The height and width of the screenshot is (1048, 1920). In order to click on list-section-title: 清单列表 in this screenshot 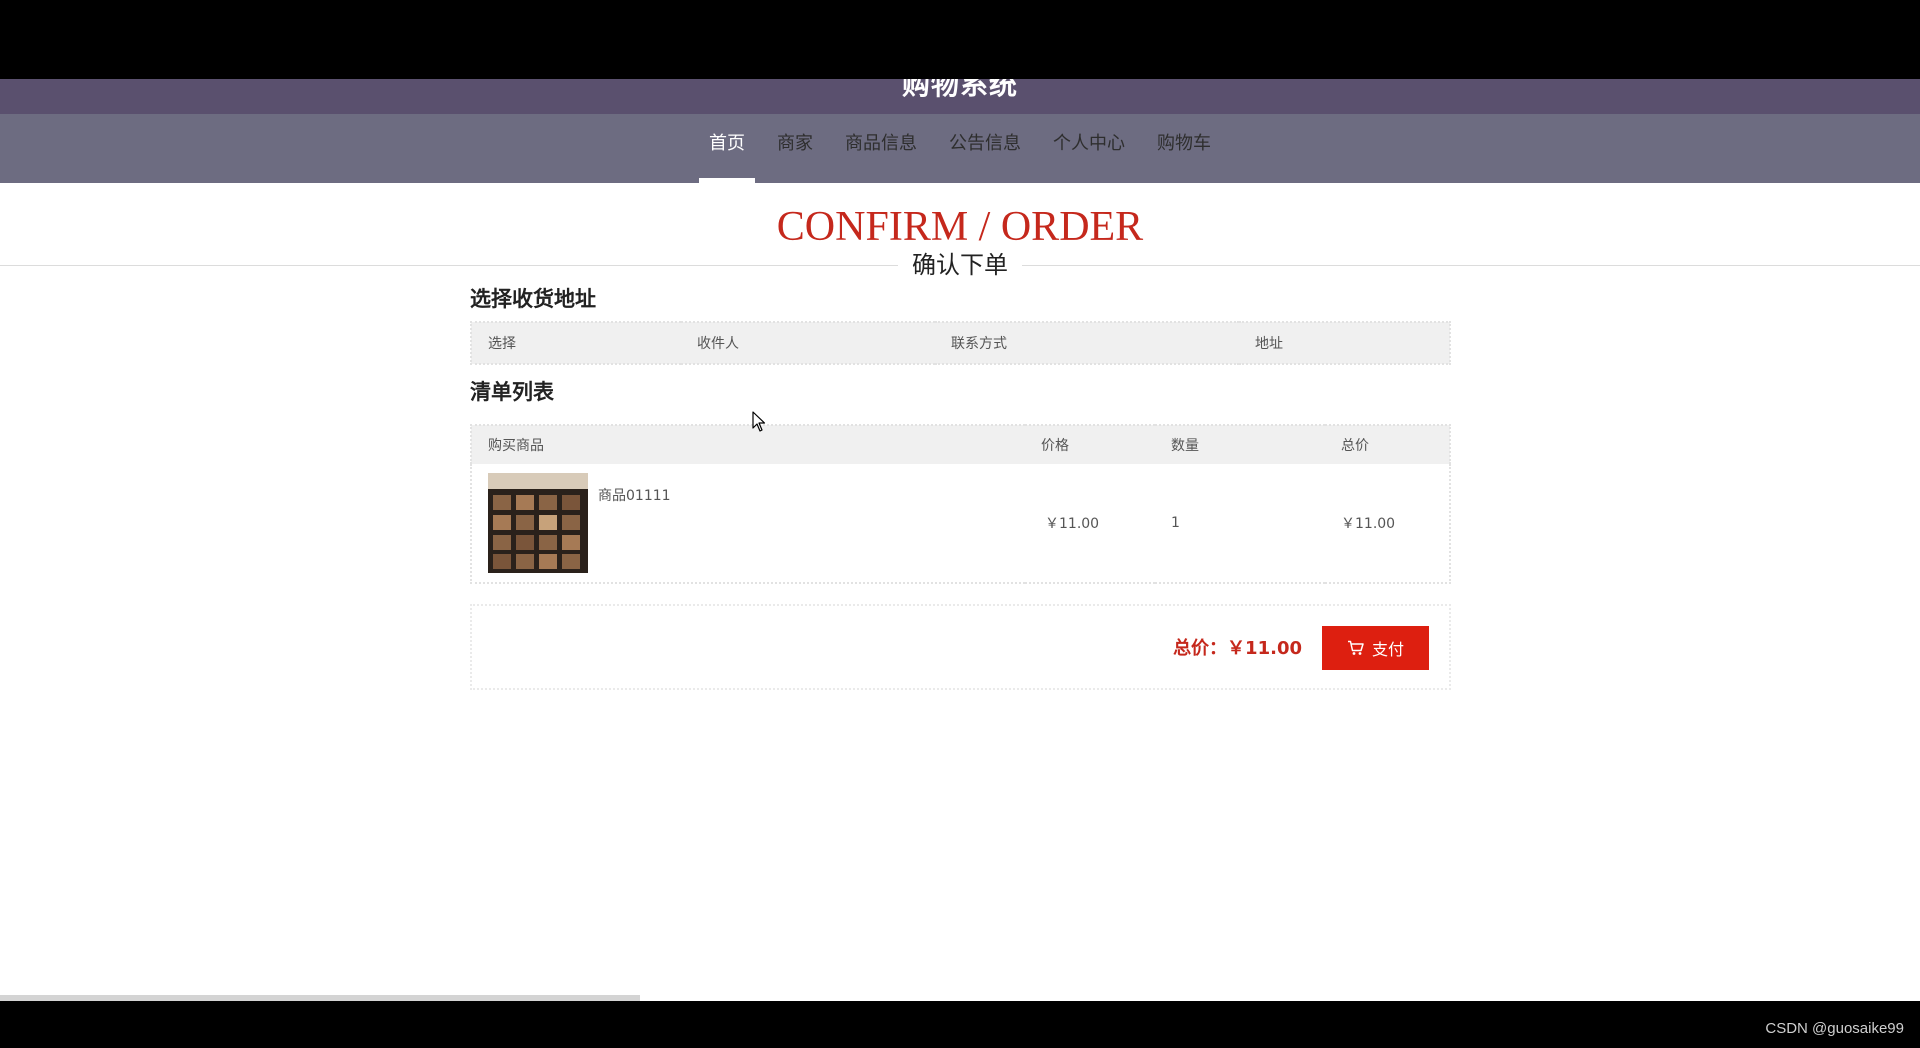, I will do `click(512, 392)`.